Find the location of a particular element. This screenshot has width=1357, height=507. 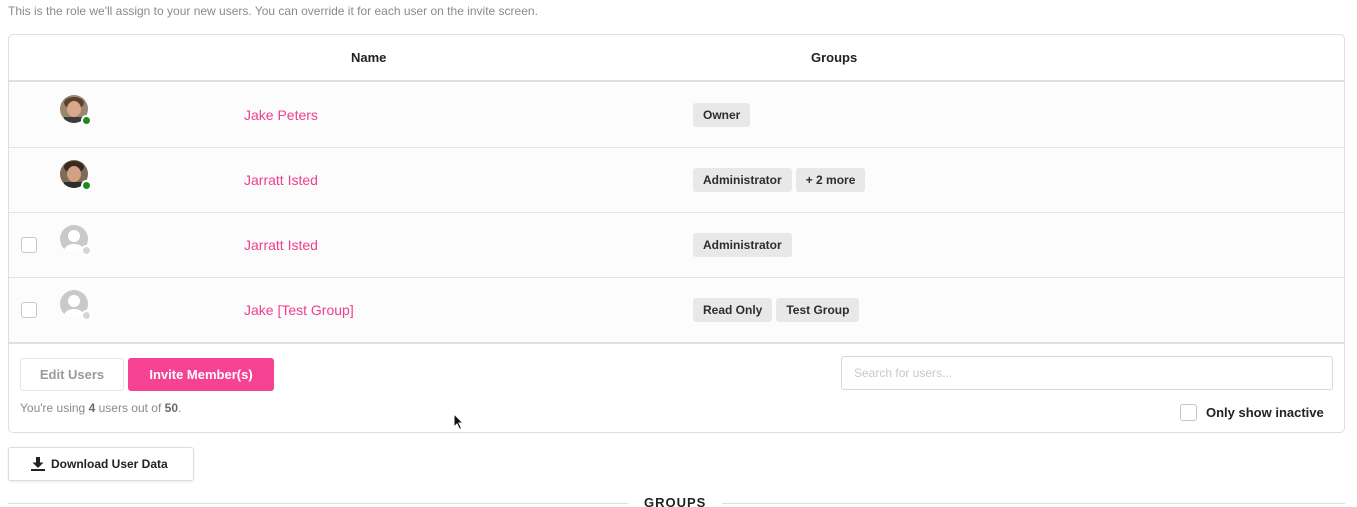

table-row: Jake [Test Group] Read Only Test Group is located at coordinates (676, 311).